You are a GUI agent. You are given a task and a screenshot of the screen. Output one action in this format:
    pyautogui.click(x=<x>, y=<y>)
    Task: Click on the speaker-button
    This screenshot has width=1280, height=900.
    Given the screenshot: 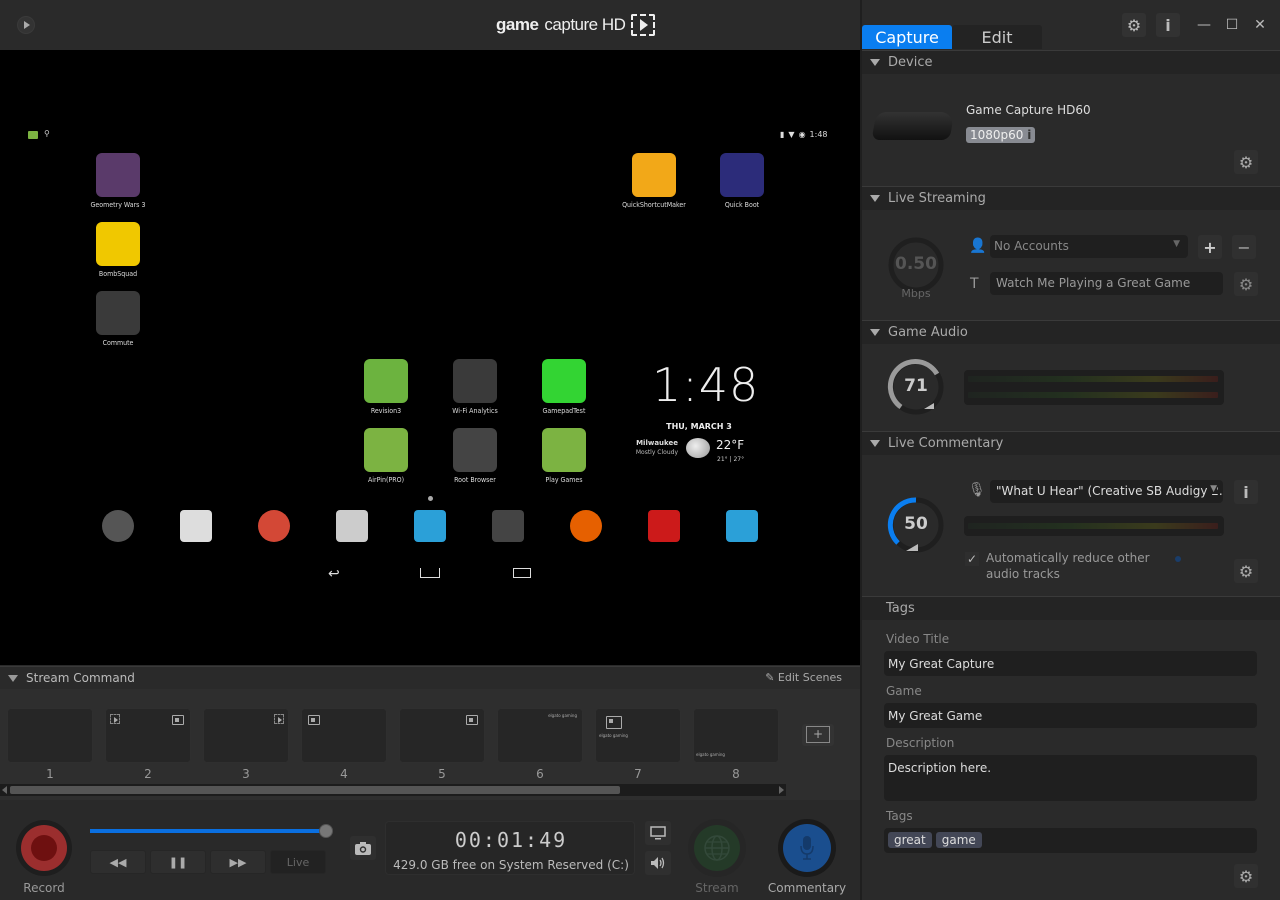 What is the action you would take?
    pyautogui.click(x=658, y=863)
    